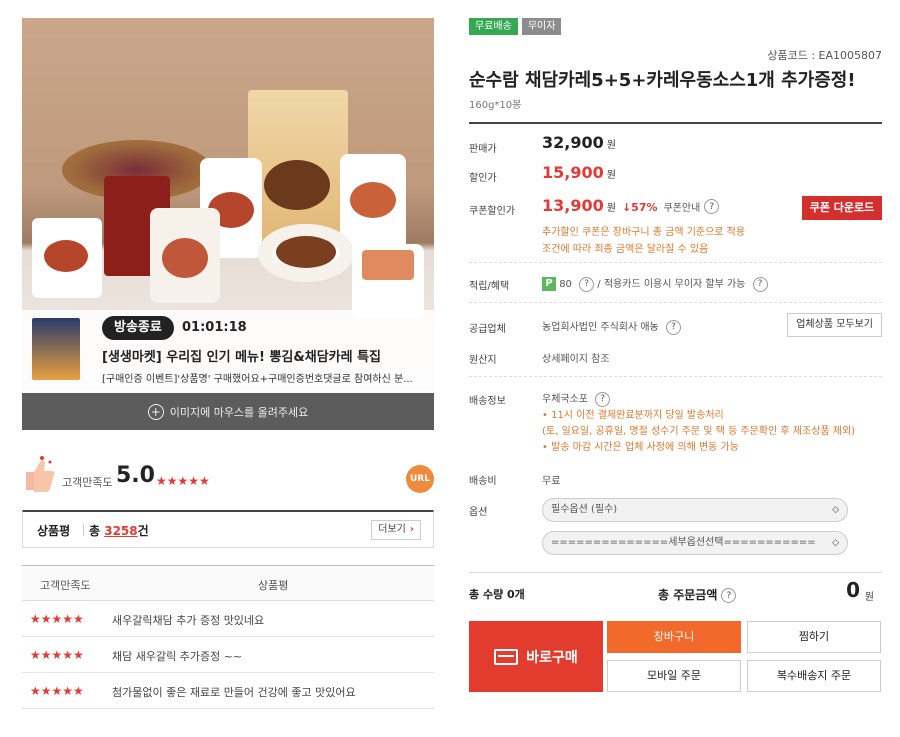  I want to click on more-reviews-button: 더보기 ›, so click(396, 530).